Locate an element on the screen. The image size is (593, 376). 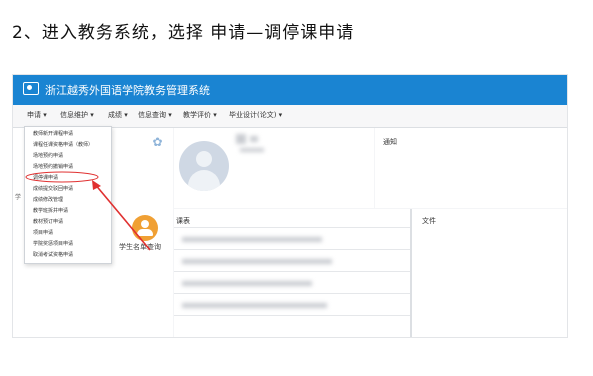
schedule-title: 课表 is located at coordinates (183, 221).